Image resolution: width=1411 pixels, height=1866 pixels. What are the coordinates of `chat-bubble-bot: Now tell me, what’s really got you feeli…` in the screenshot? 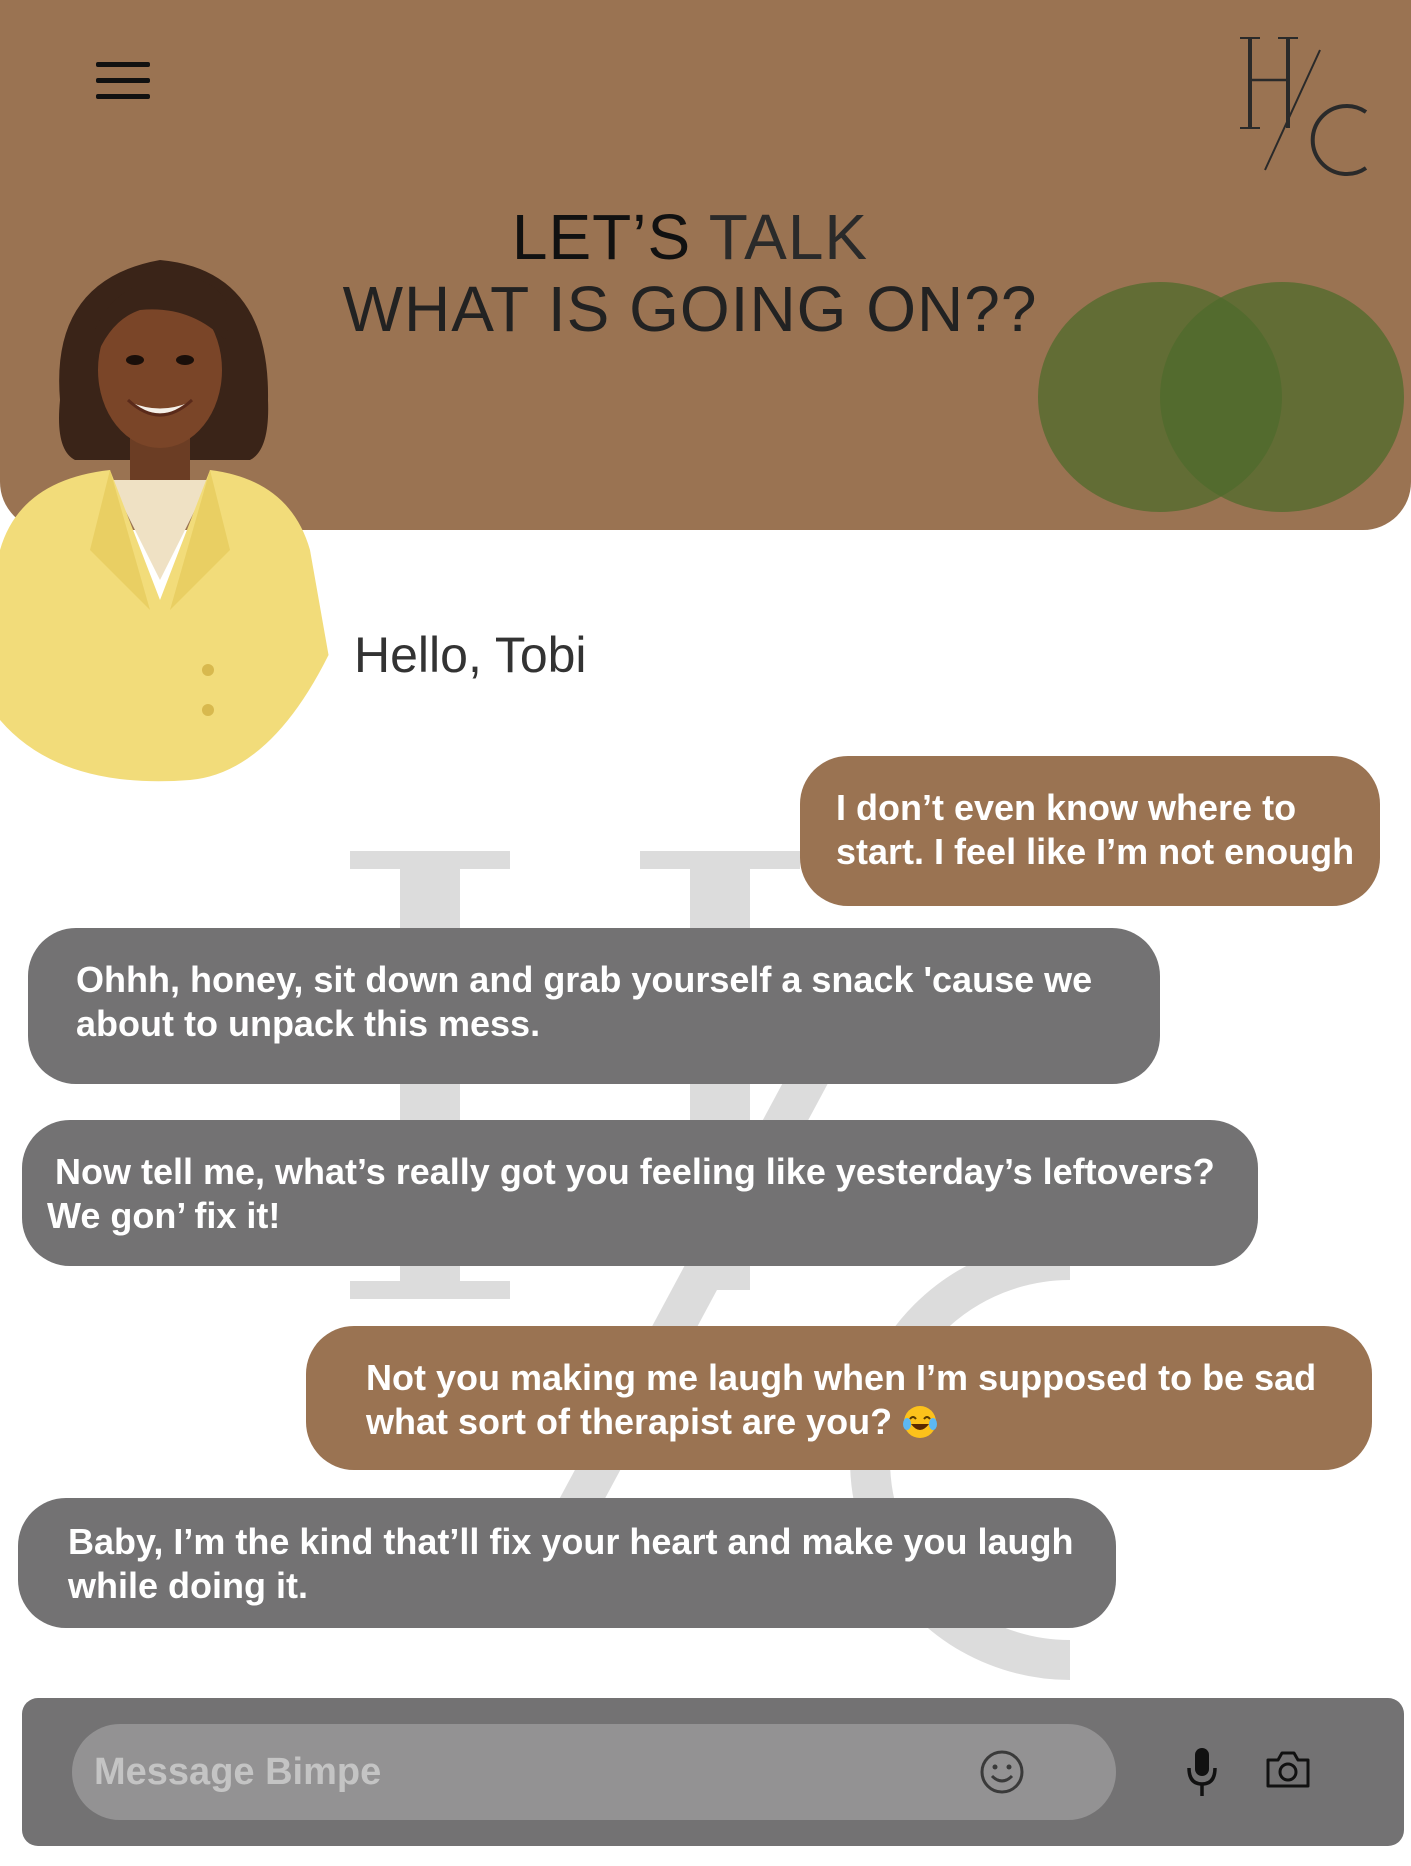 It's located at (640, 1193).